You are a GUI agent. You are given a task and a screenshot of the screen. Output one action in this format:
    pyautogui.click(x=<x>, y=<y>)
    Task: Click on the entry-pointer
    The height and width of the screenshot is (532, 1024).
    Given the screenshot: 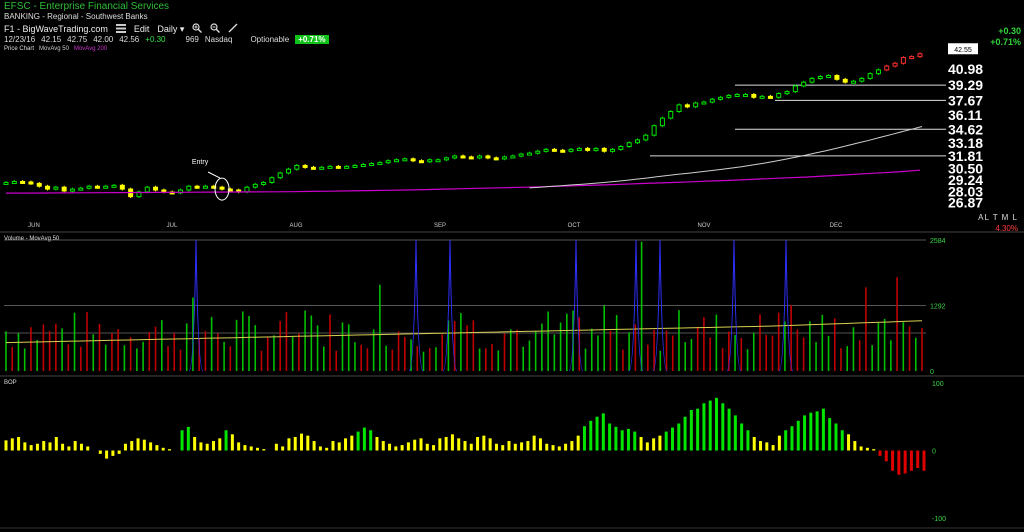 What is the action you would take?
    pyautogui.click(x=214, y=175)
    